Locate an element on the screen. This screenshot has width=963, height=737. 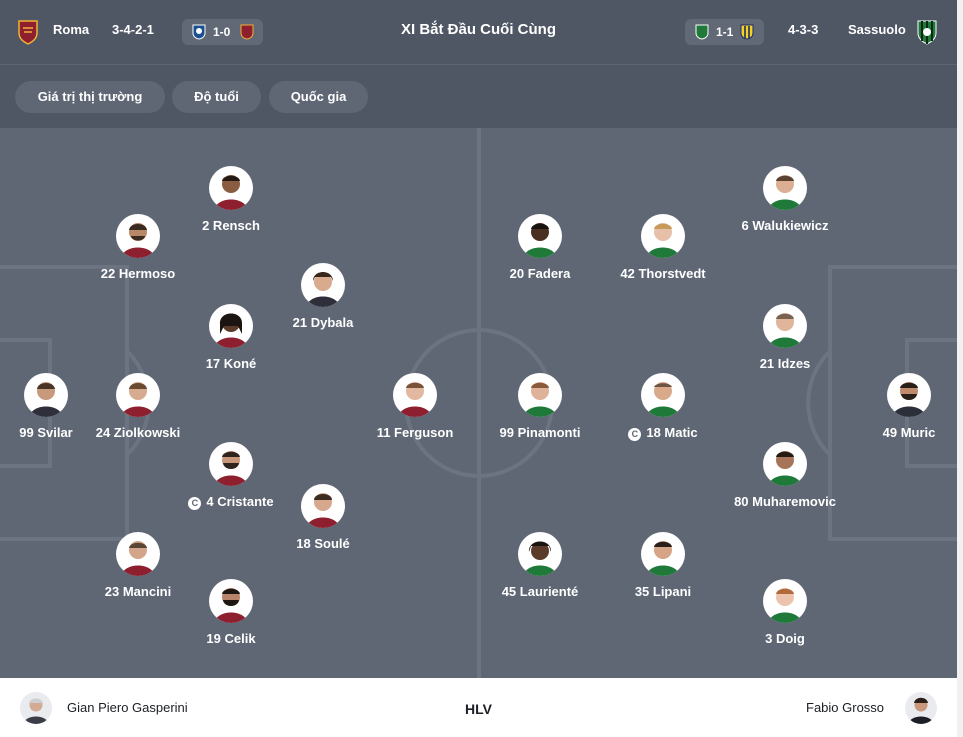
lineup-title: XI Bắt Đầu Cuối Cùng is located at coordinates (478, 29).